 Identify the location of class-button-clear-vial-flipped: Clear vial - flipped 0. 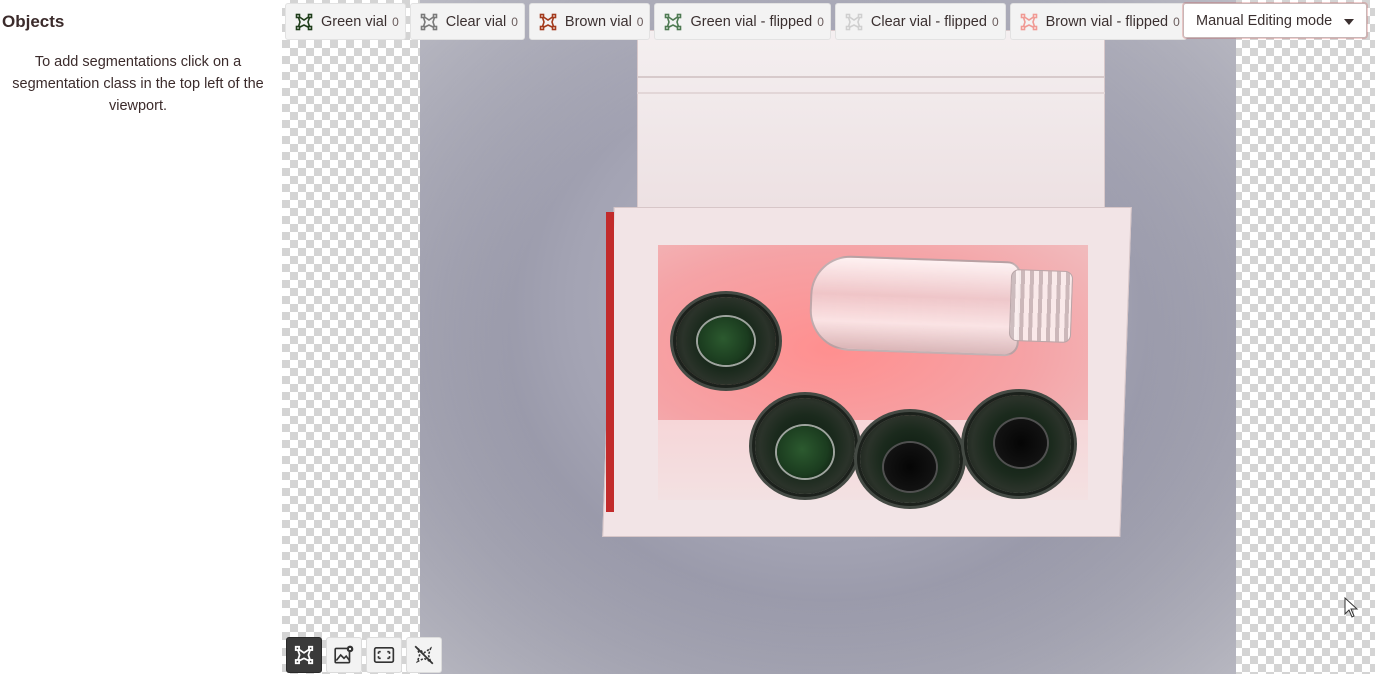
(920, 21).